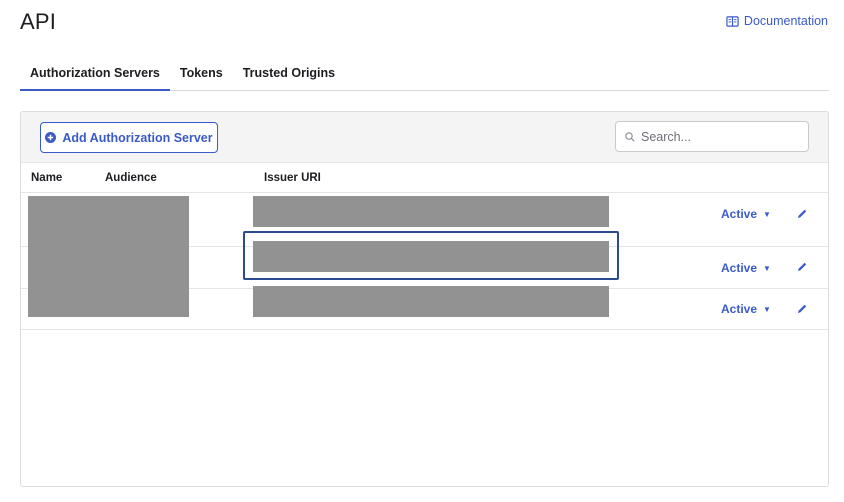  I want to click on add-authorization-server-button: Add Authorization Server, so click(129, 137).